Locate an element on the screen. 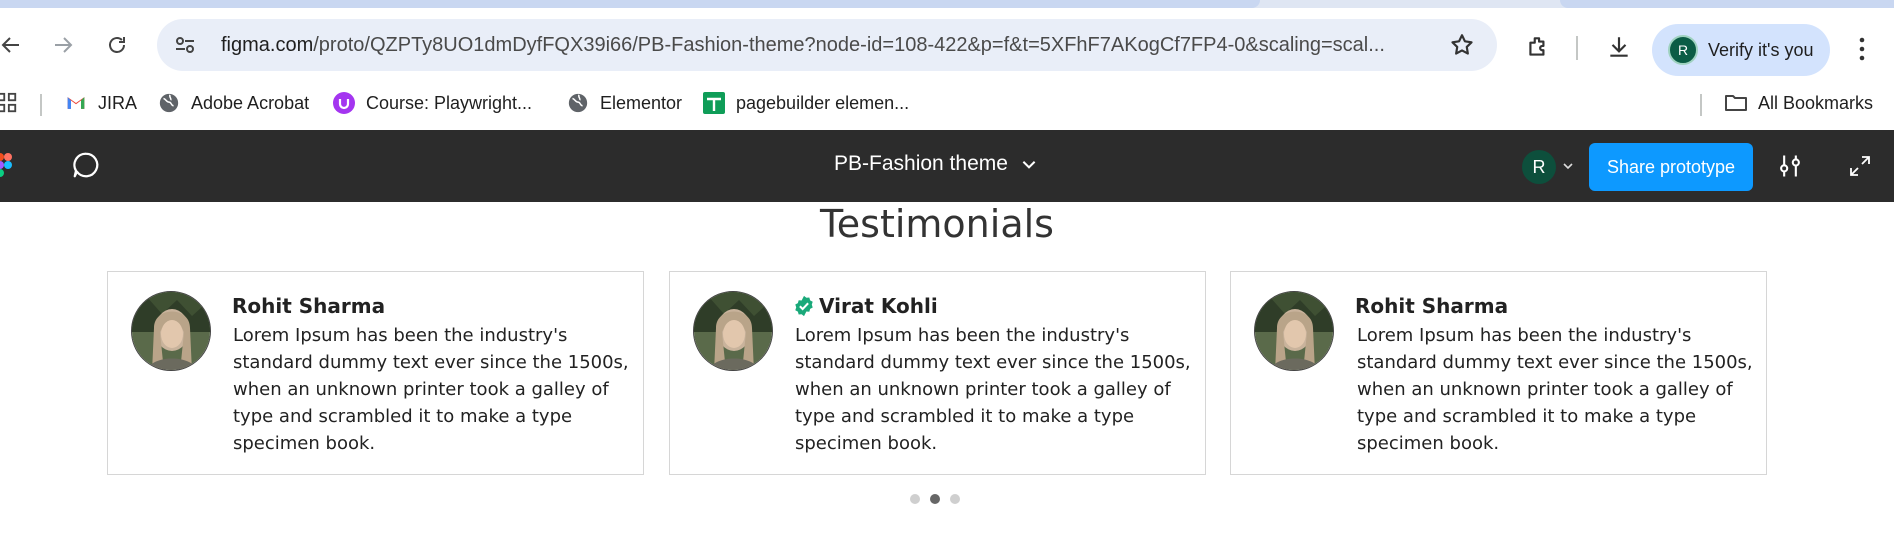 Image resolution: width=1894 pixels, height=534 pixels. file-title-dropdown: PB-Fashion theme is located at coordinates (936, 164).